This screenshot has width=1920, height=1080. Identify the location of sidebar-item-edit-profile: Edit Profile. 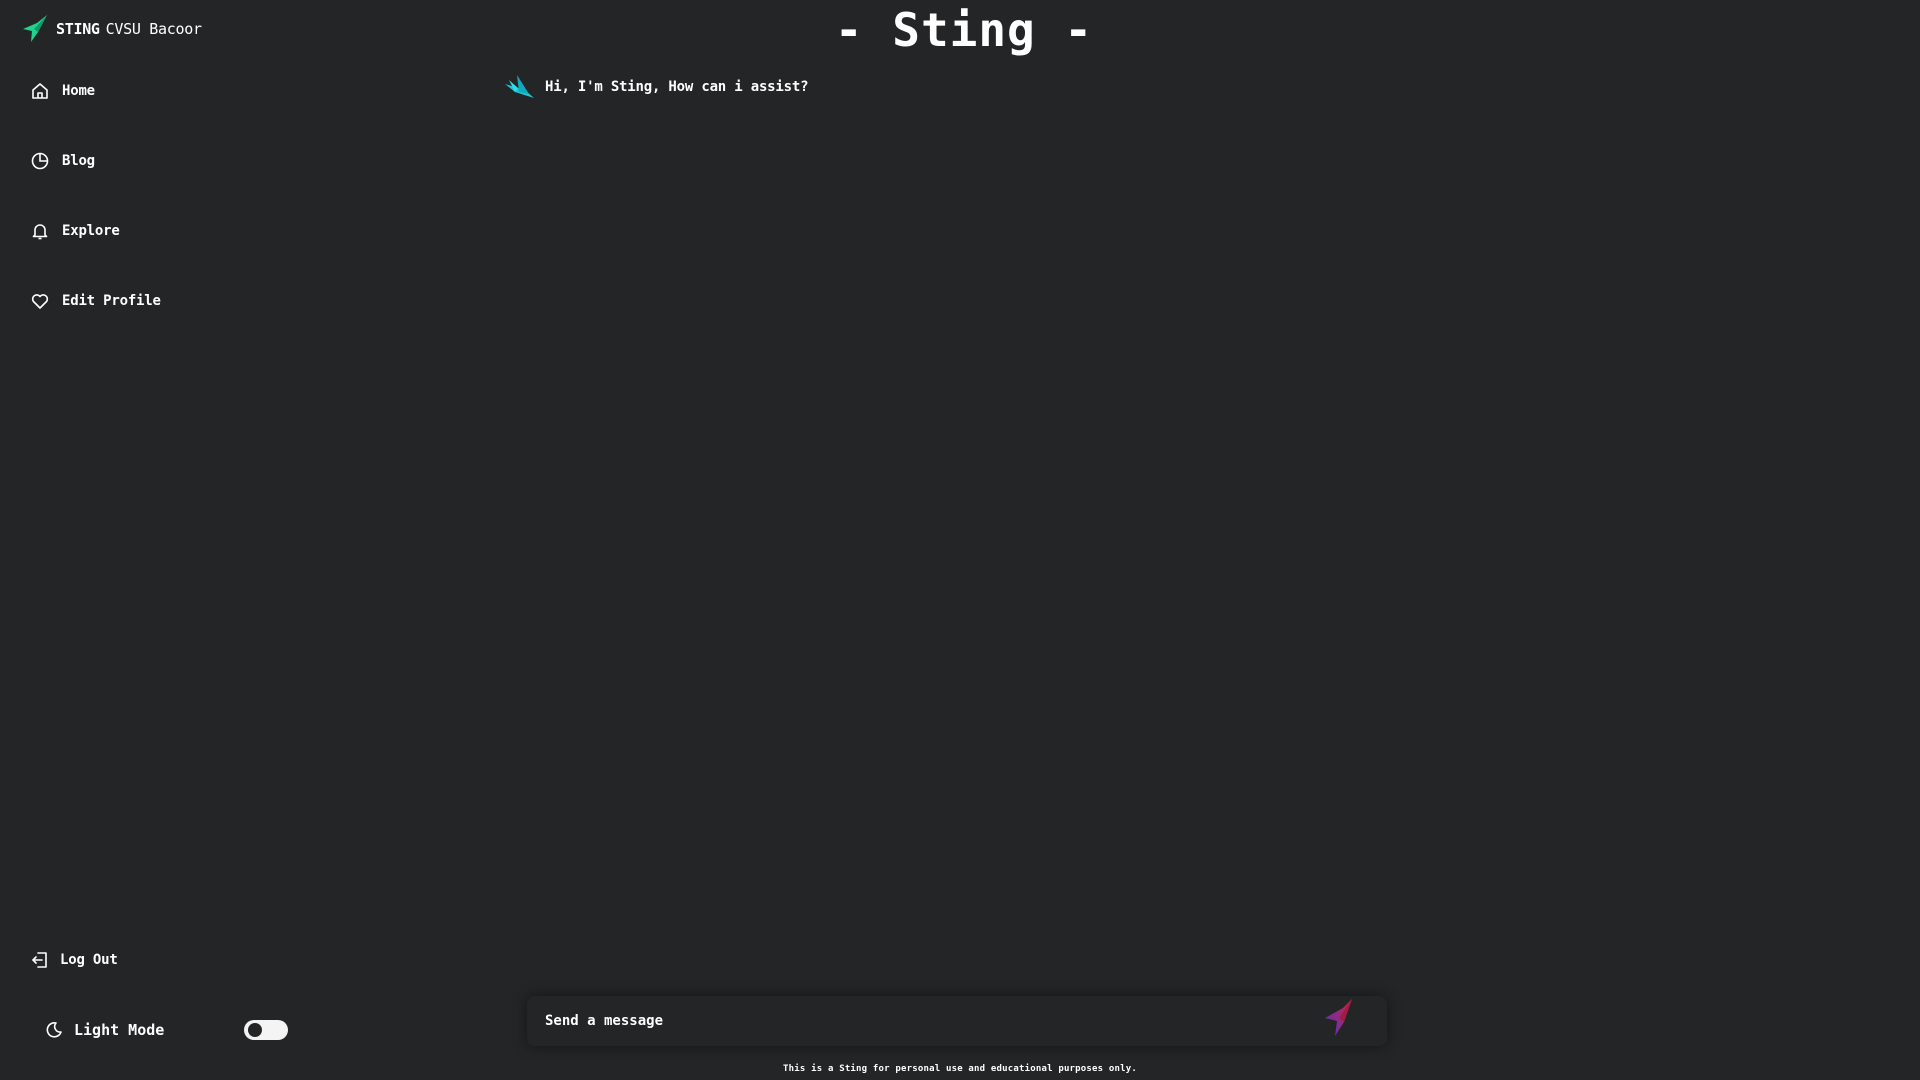
(160, 301).